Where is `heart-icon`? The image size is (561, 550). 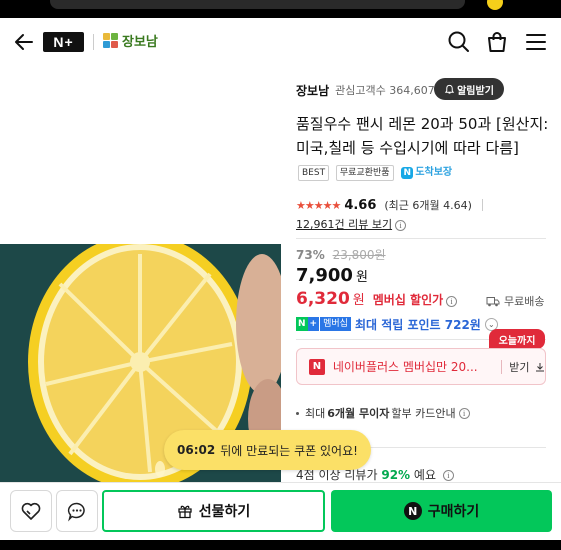
heart-icon is located at coordinates (31, 511).